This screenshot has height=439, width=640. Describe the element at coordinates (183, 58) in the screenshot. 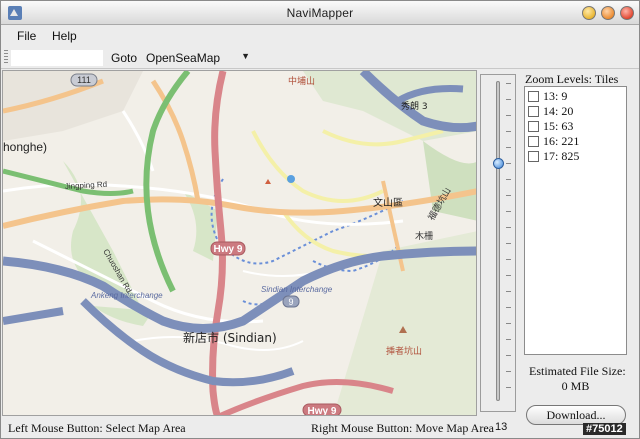

I see `map-source-value: OpenSeaMap` at that location.